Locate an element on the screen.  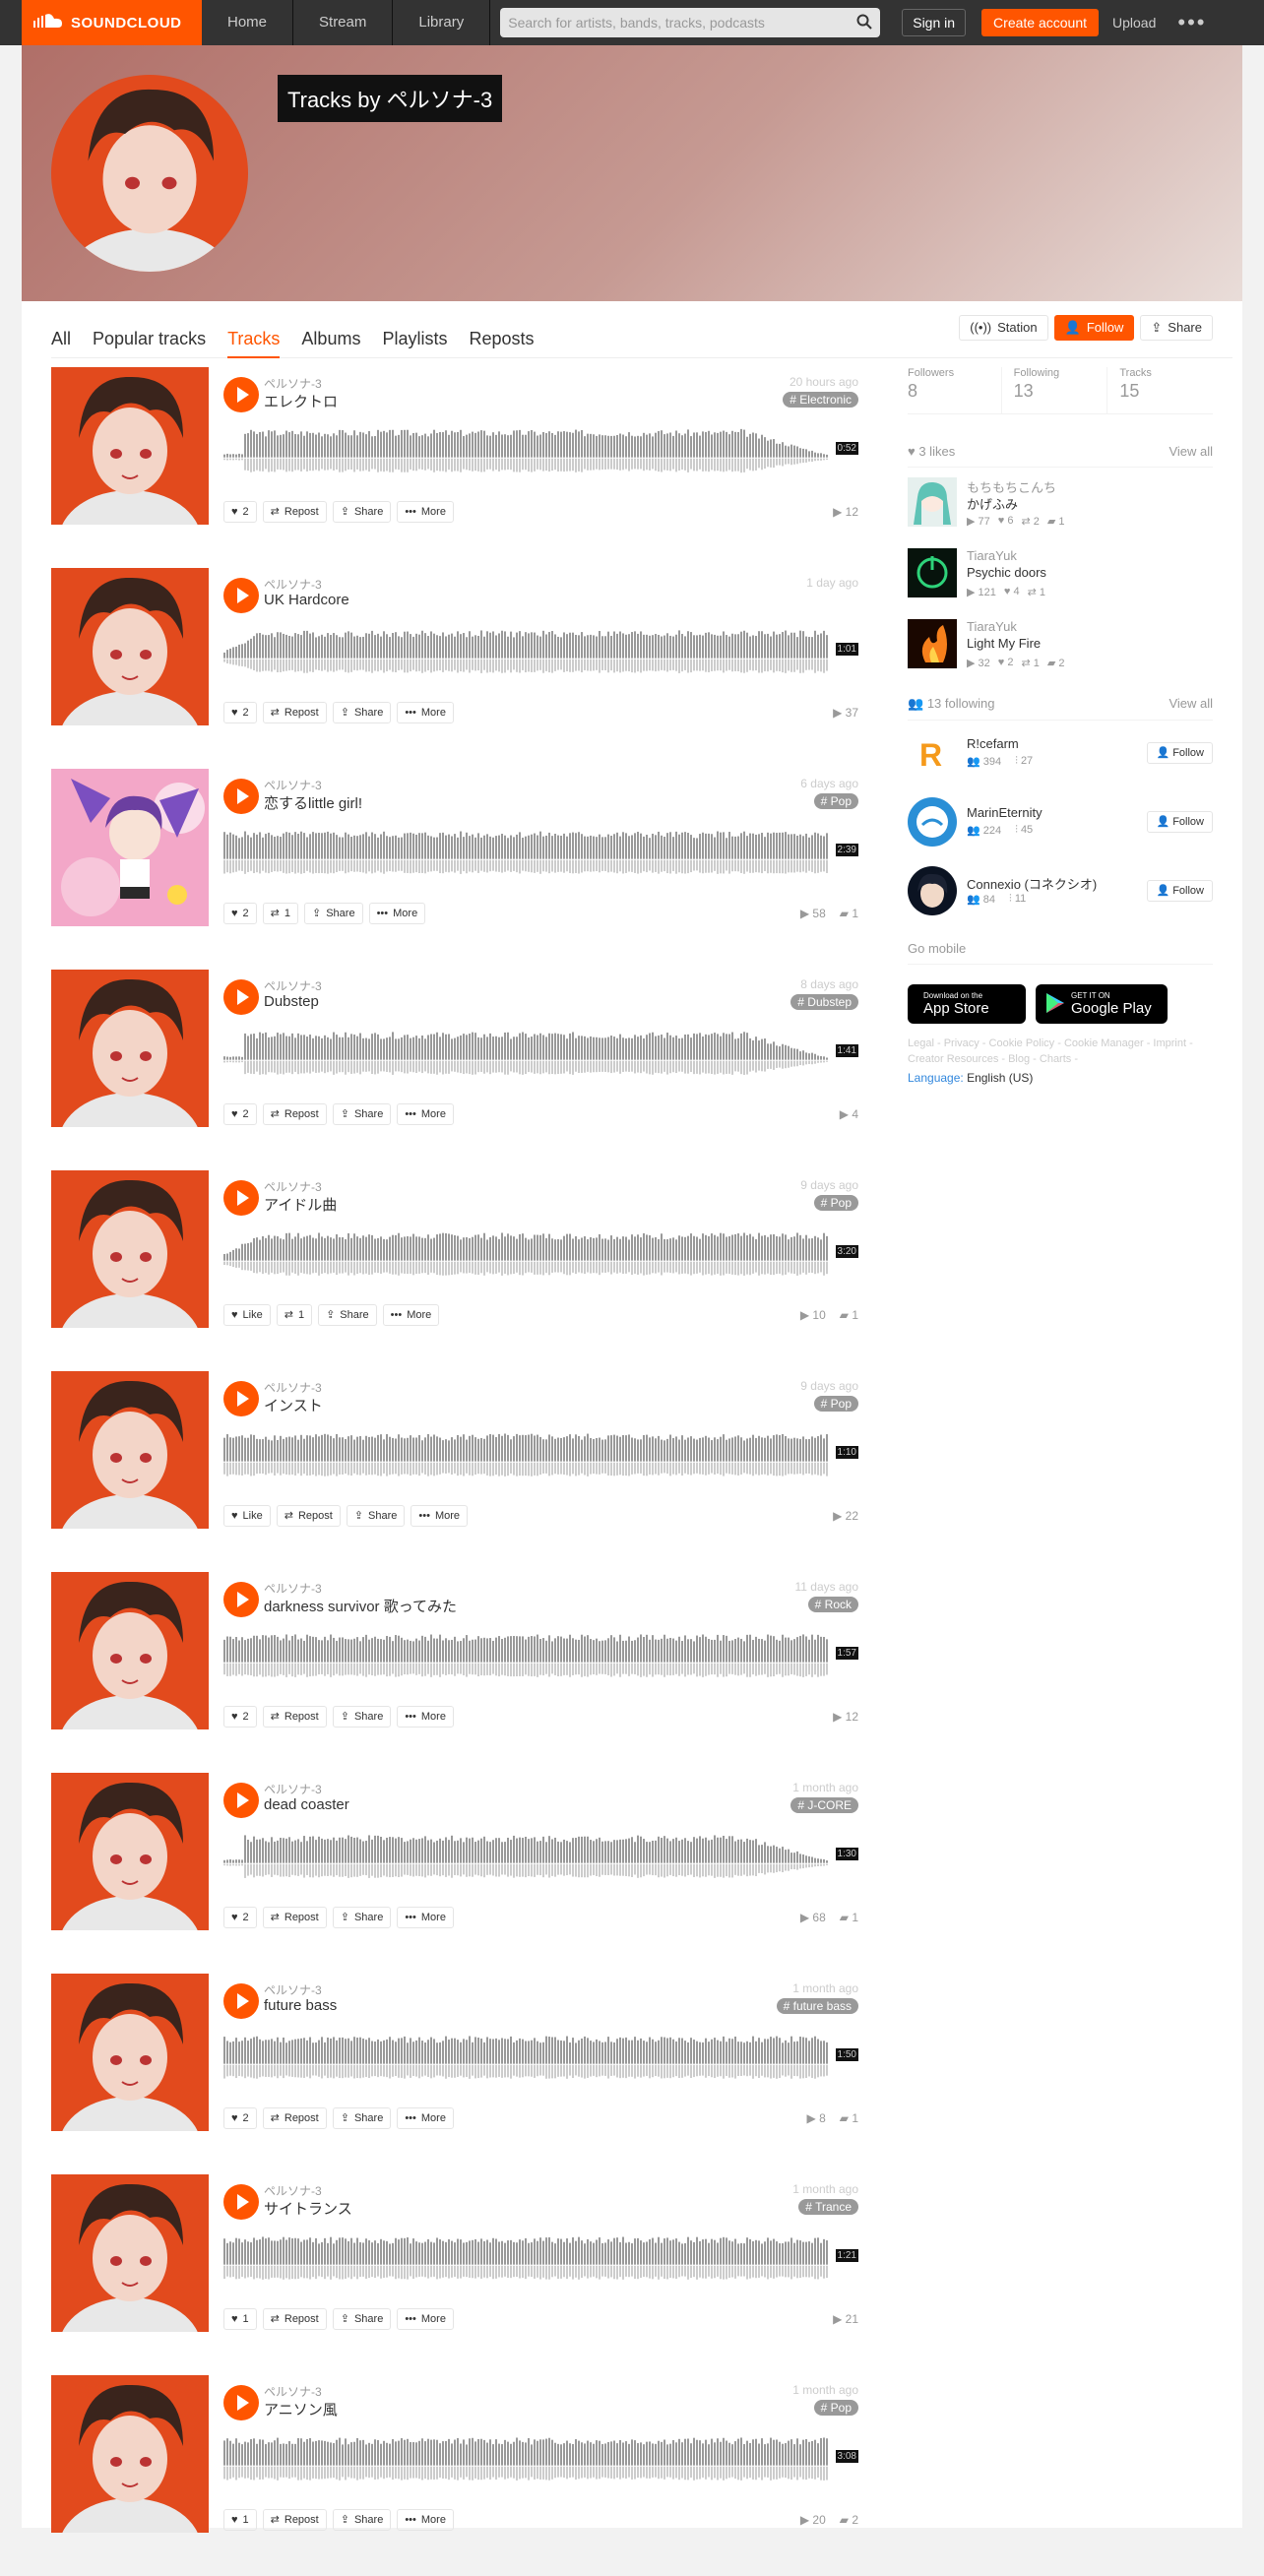
like-button: ♥1 is located at coordinates (240, 2319).